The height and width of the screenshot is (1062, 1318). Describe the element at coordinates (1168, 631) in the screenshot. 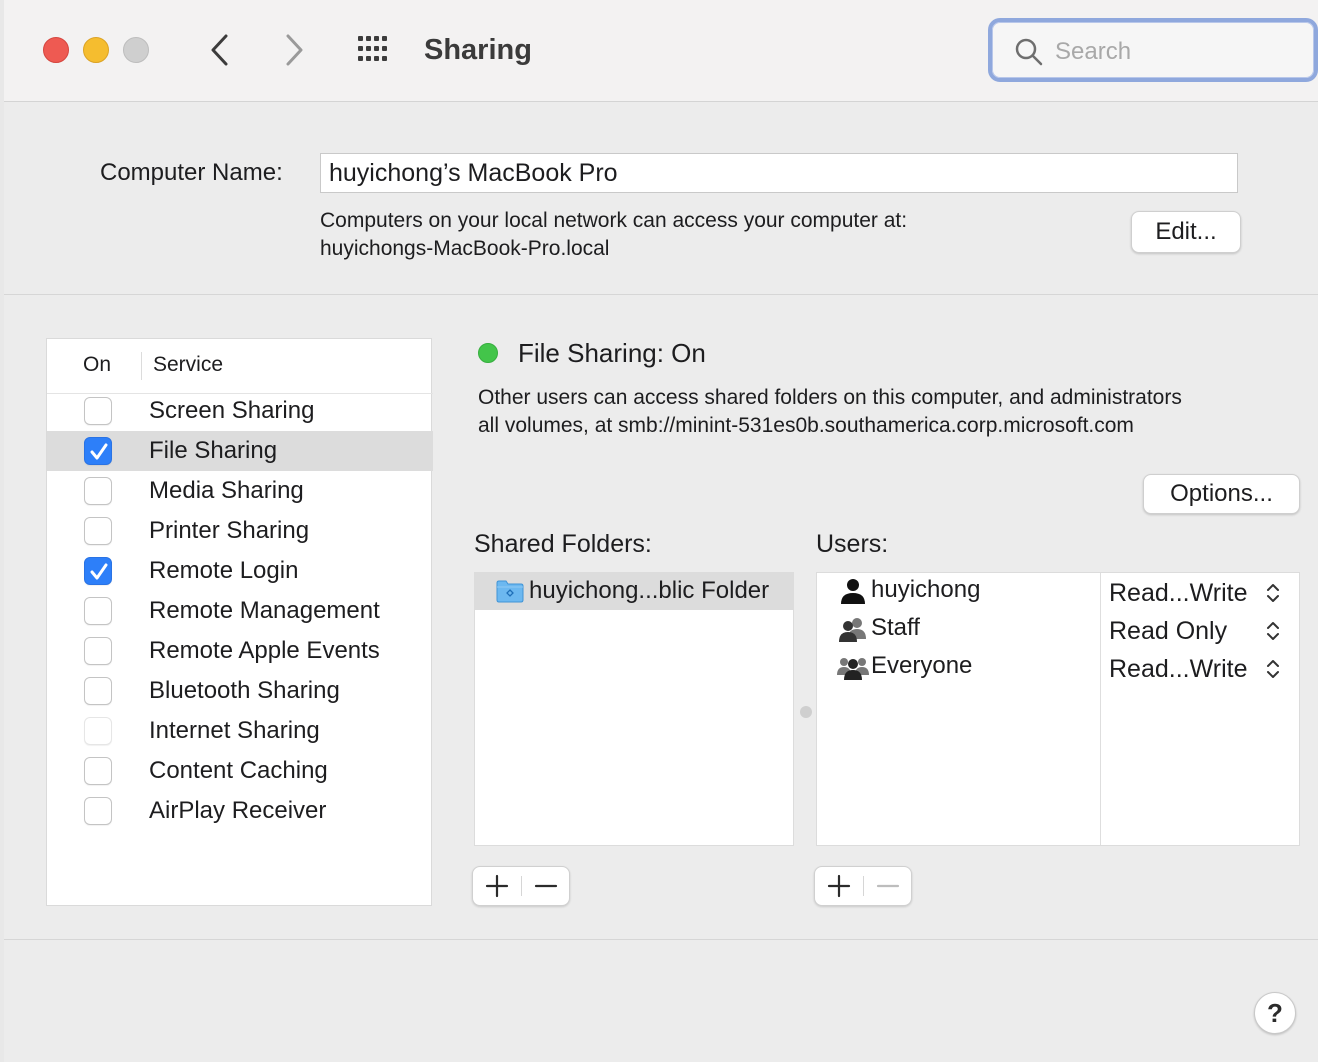

I see `permission-value: Read Only` at that location.